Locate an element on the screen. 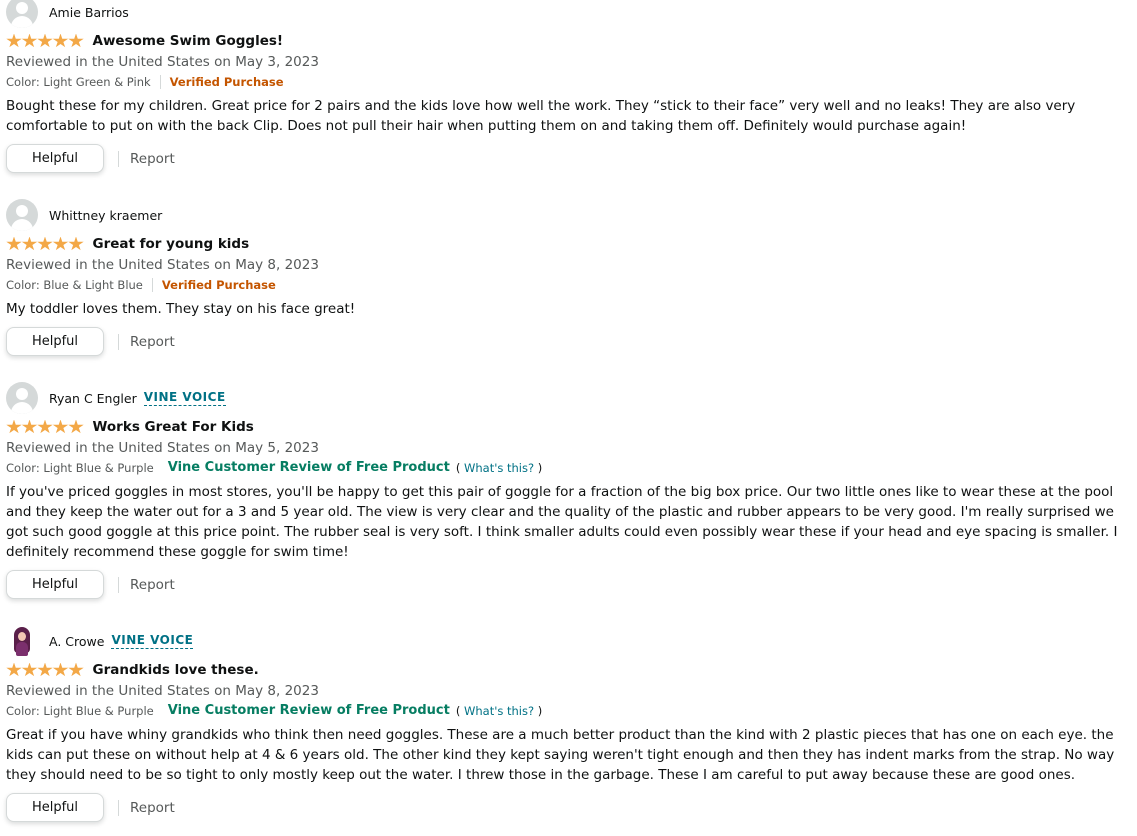 This screenshot has height=836, width=1137. reviewer-profile: Whittney kraemer is located at coordinates (84, 215).